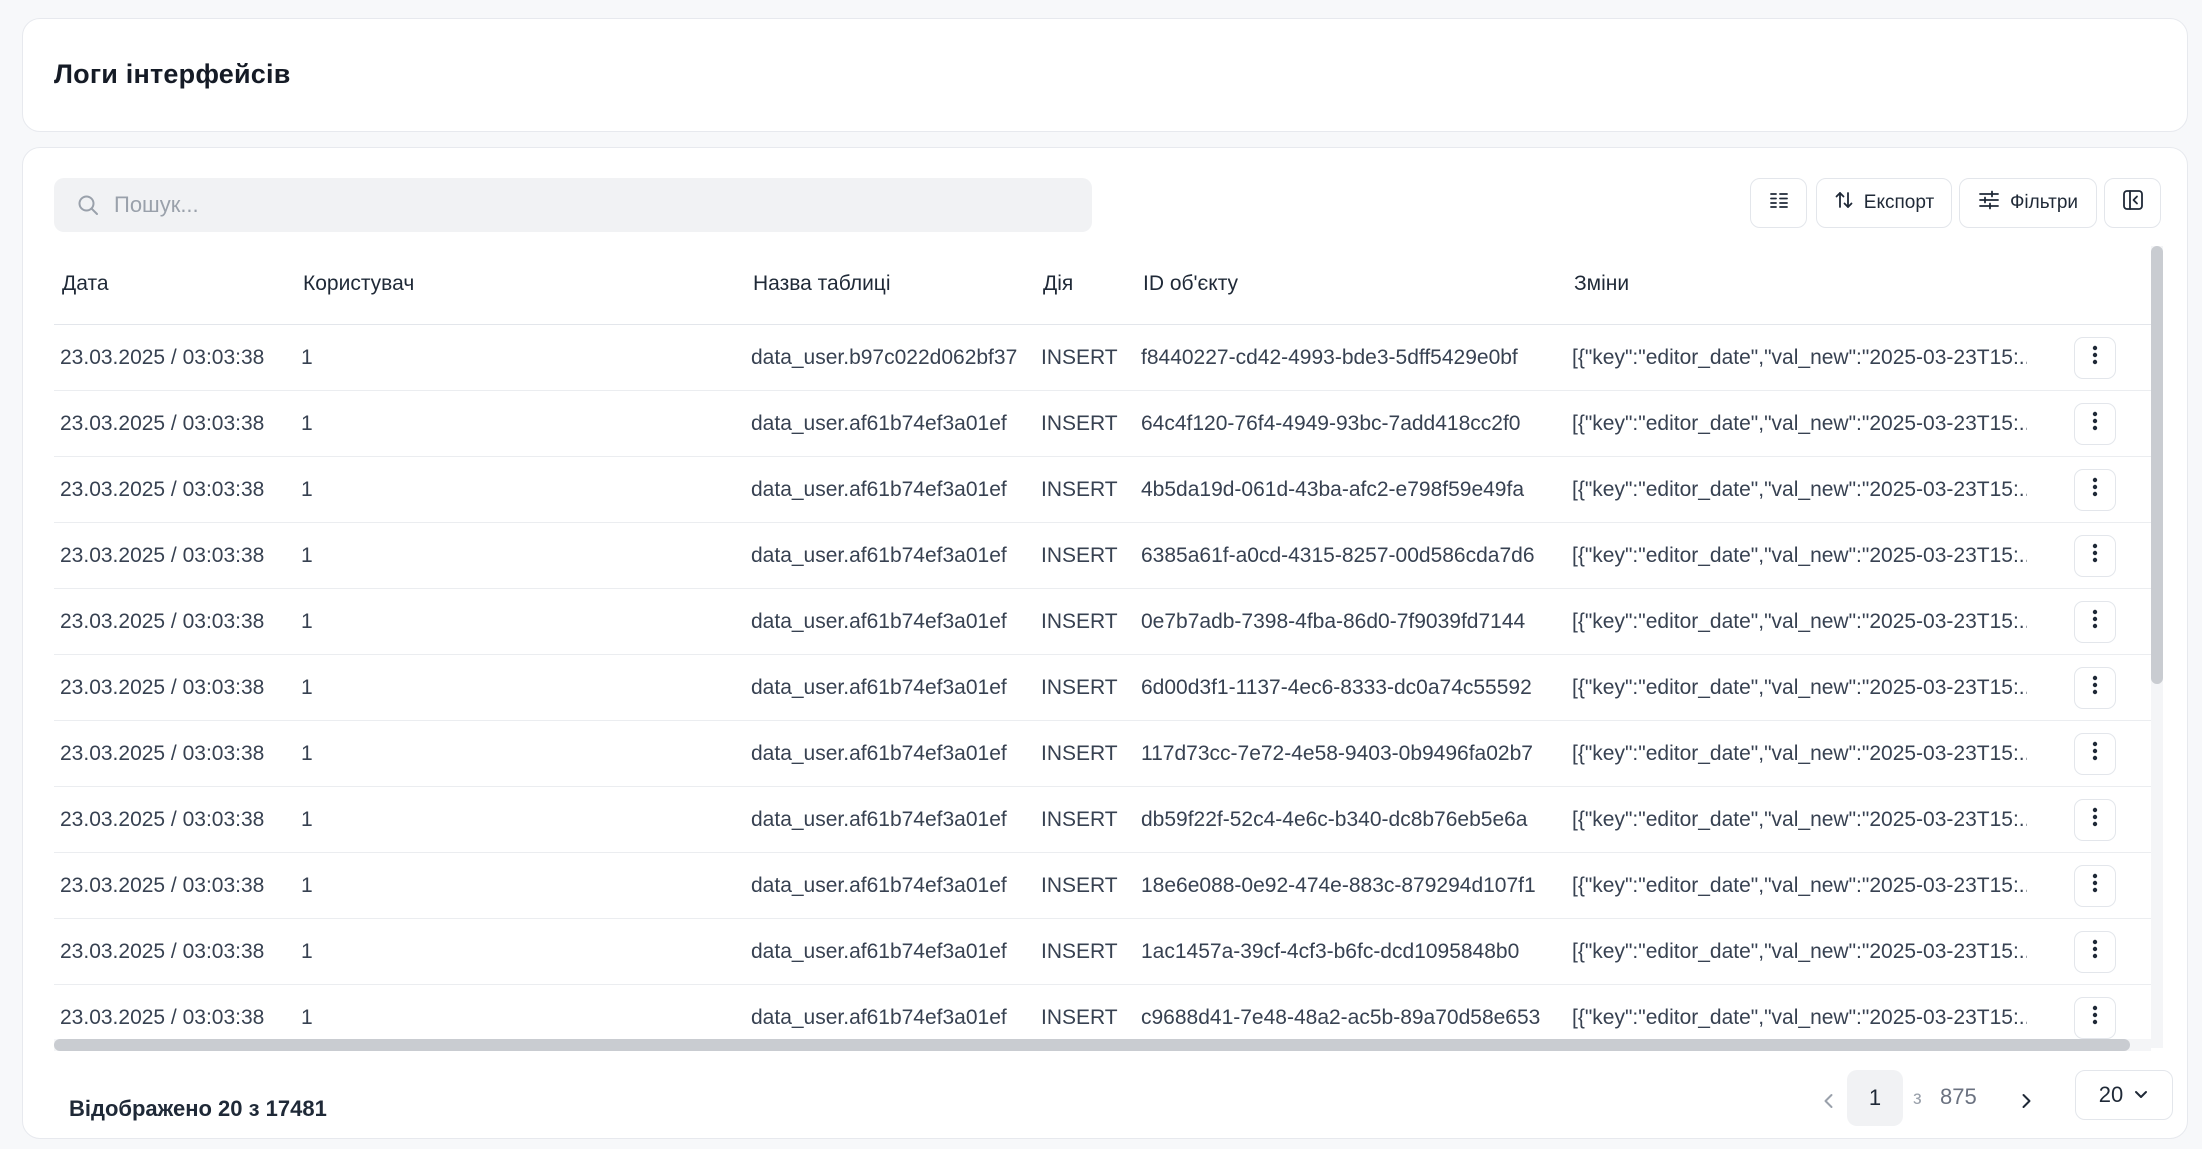 The image size is (2202, 1149). I want to click on column-header-user: Користувач, so click(520, 284).